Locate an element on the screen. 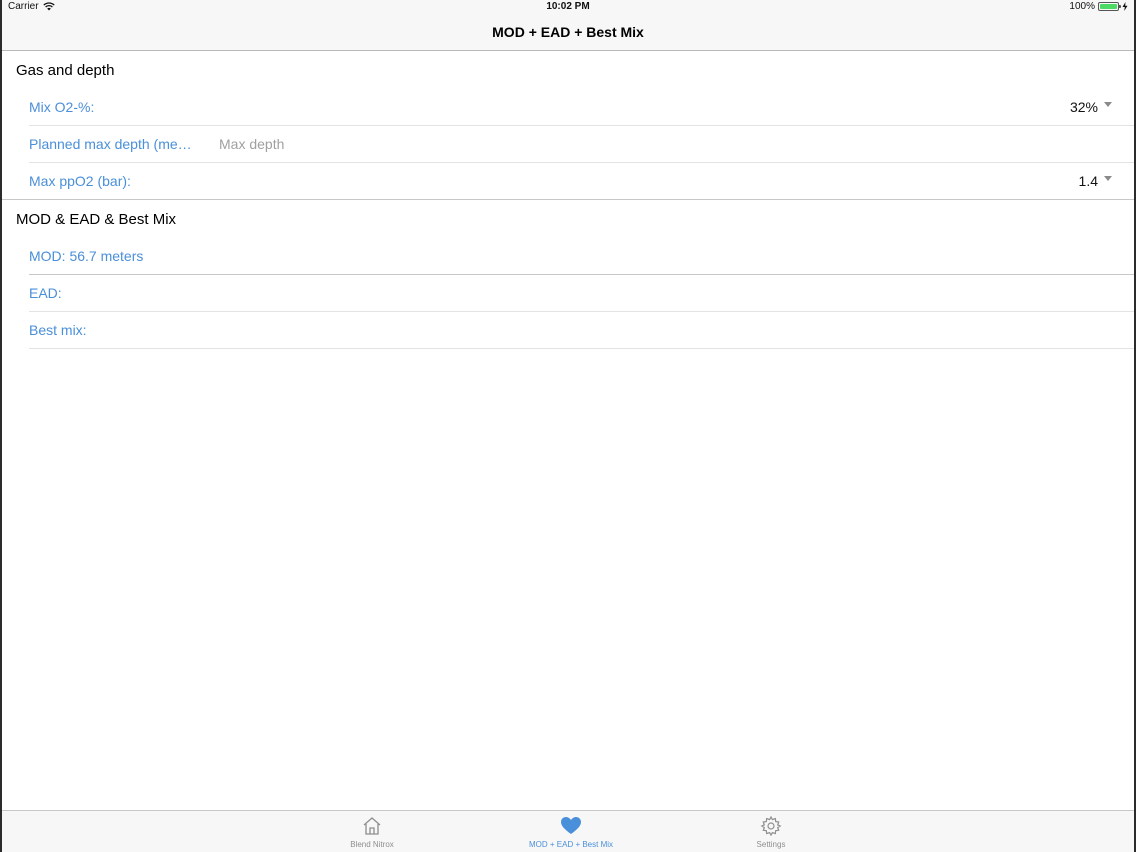  mix-o2-picker: 32% is located at coordinates (1091, 107).